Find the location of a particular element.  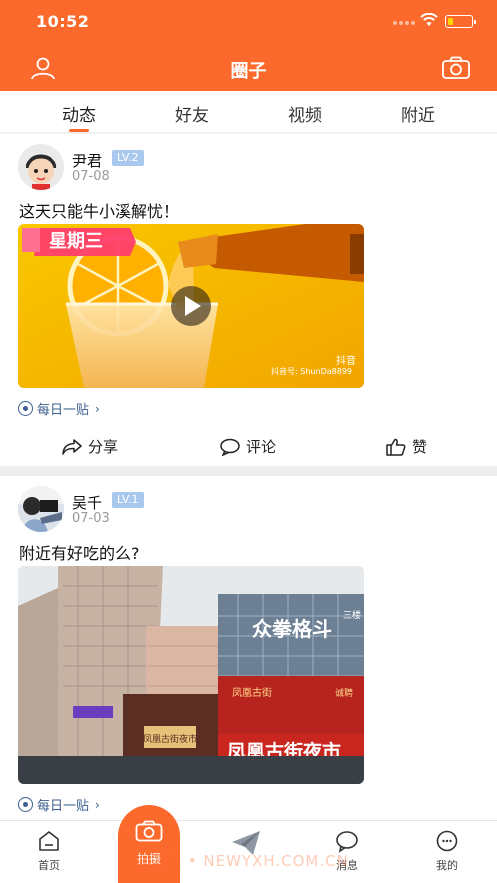

shop-sign-gate: 凤凰古街夜市 is located at coordinates (170, 739).